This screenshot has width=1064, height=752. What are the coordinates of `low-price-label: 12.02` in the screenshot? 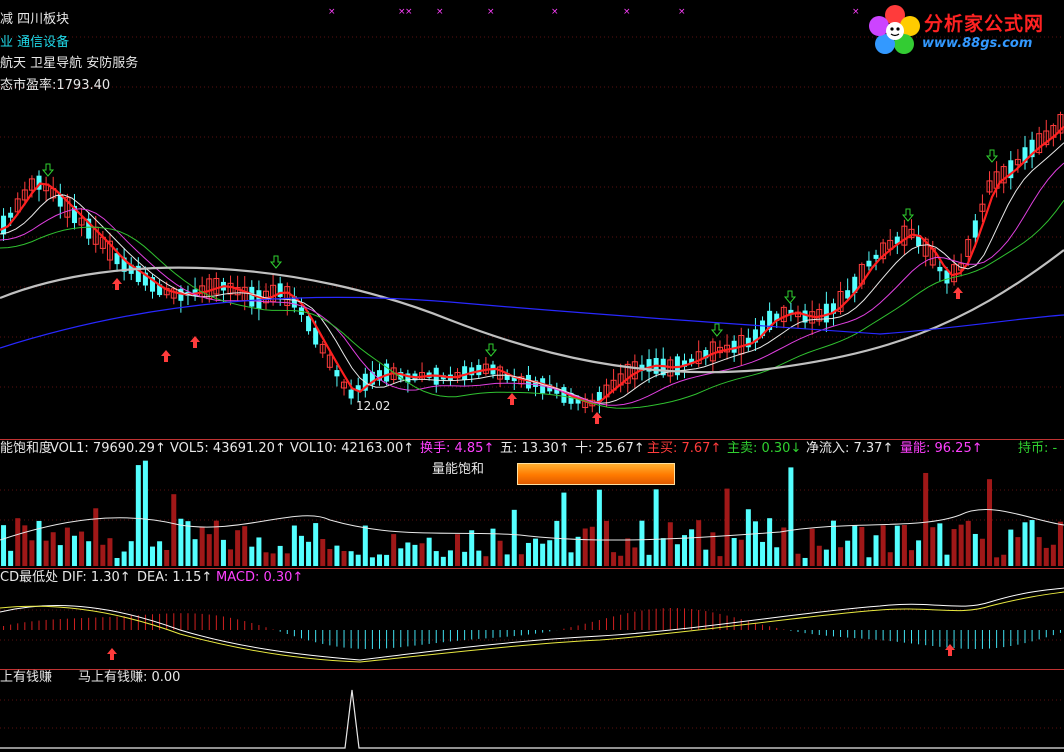 It's located at (373, 406).